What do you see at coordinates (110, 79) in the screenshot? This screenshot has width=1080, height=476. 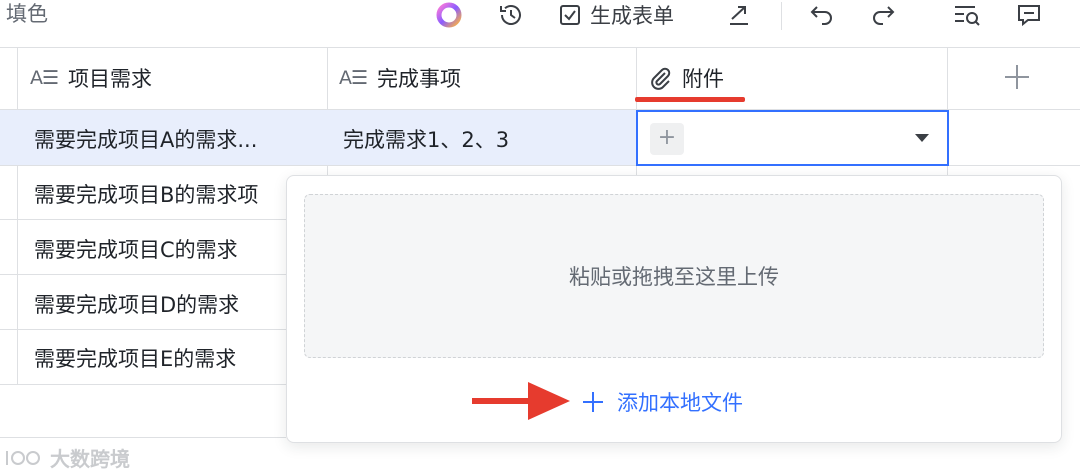 I see `column-header-label: 项目需求` at bounding box center [110, 79].